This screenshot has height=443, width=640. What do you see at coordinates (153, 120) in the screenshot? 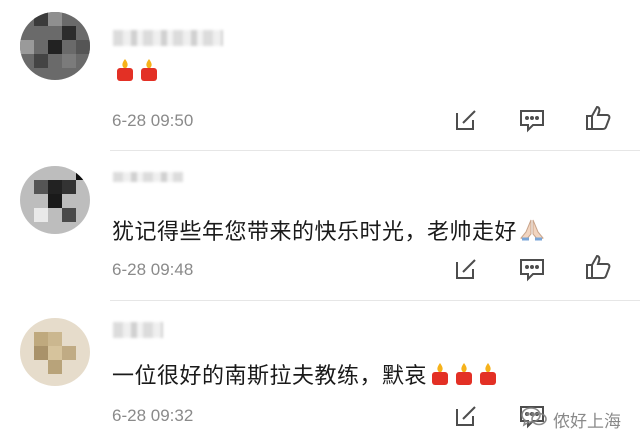
I see `comment-time: 6-28 09:50` at bounding box center [153, 120].